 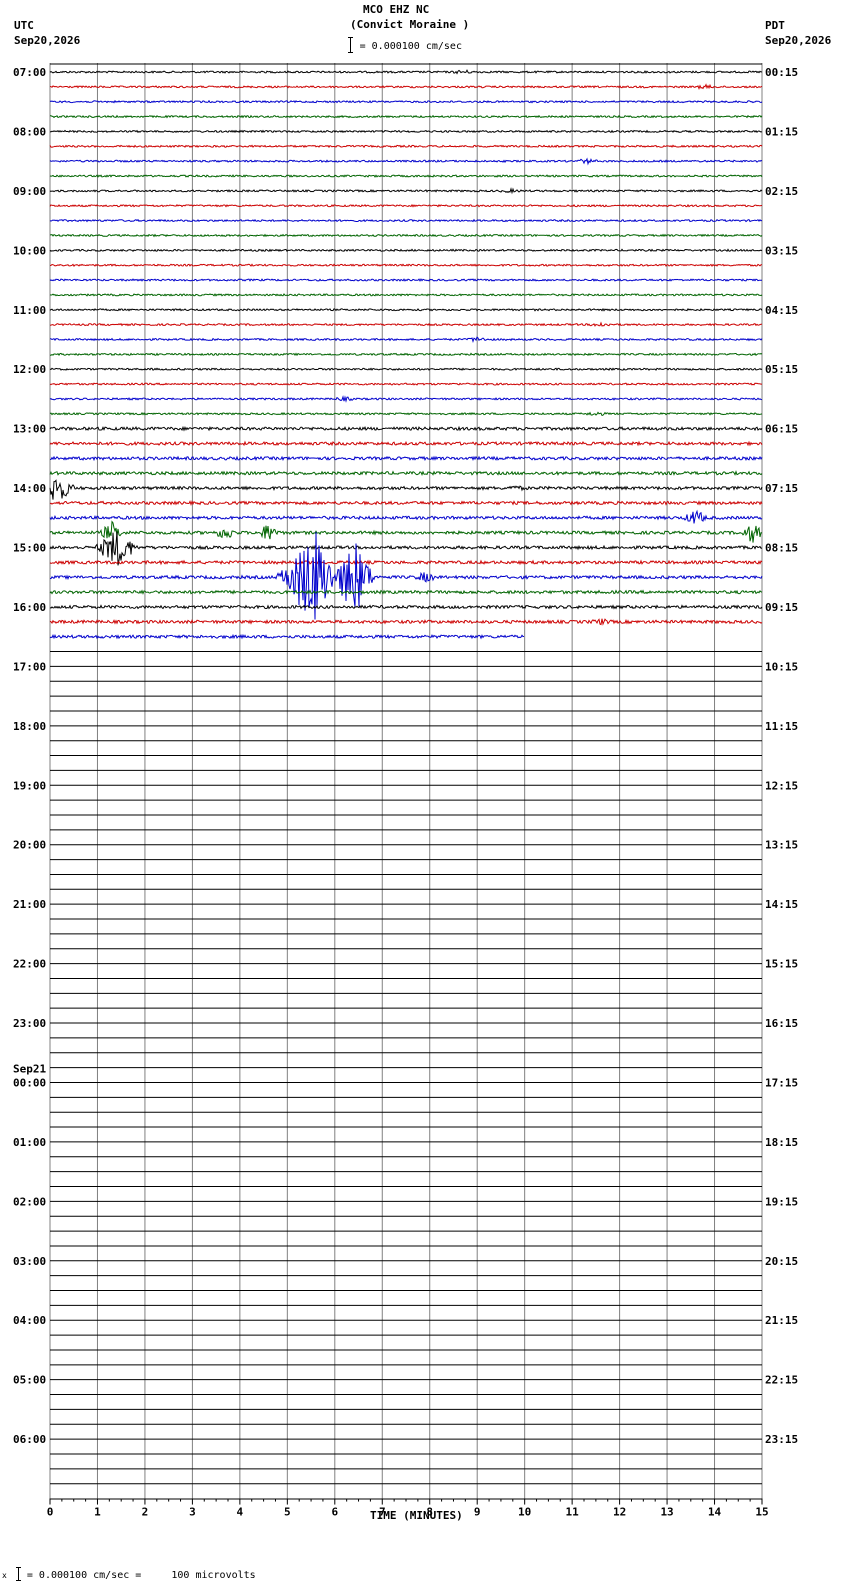 What do you see at coordinates (29, 1261) in the screenshot?
I see `utc-hour-label: 03:00` at bounding box center [29, 1261].